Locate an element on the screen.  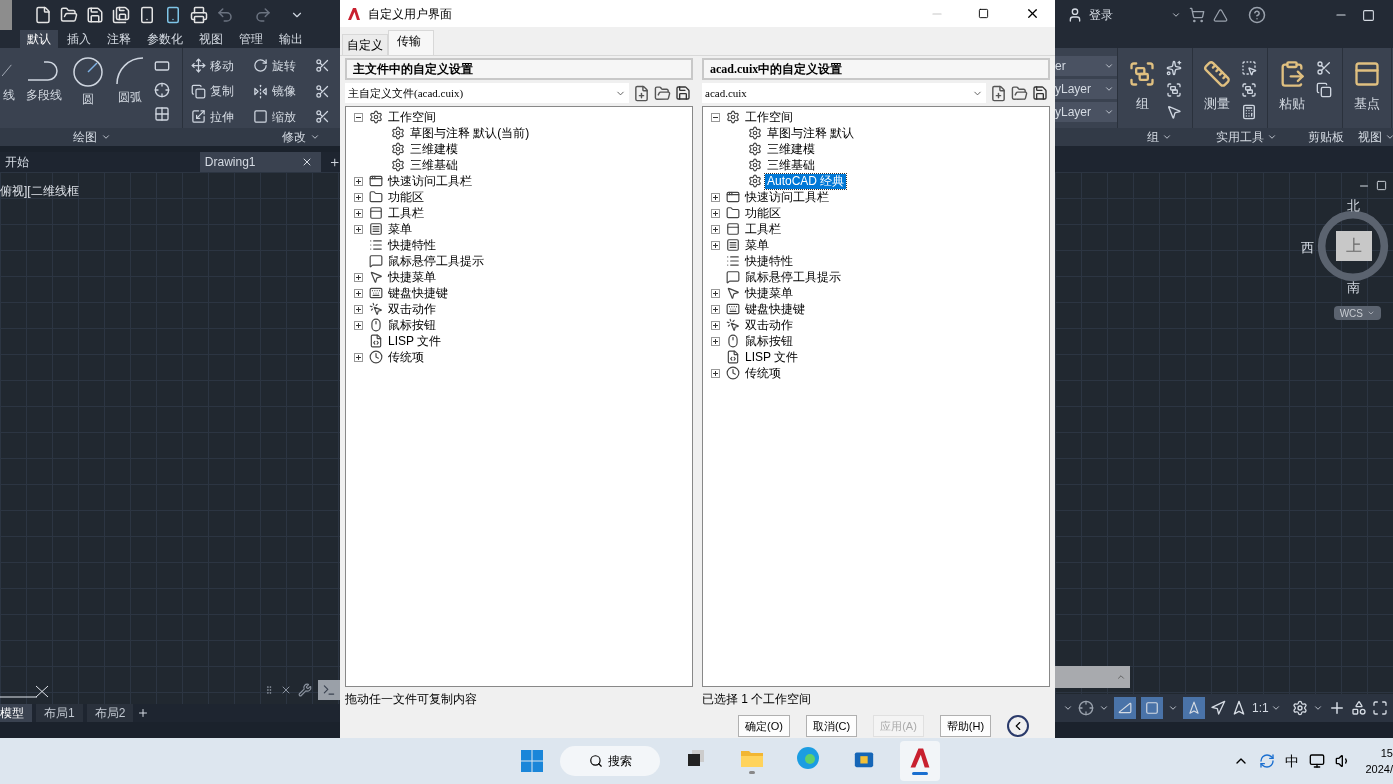
calculator-icon is located at coordinates (1249, 112).